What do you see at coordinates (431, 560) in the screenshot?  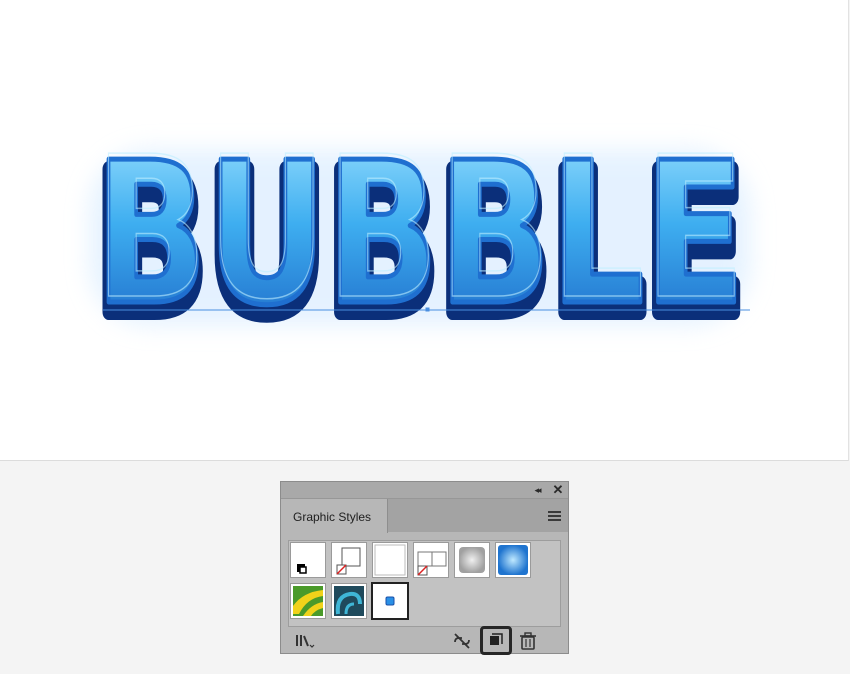 I see `swatch-double-box-style` at bounding box center [431, 560].